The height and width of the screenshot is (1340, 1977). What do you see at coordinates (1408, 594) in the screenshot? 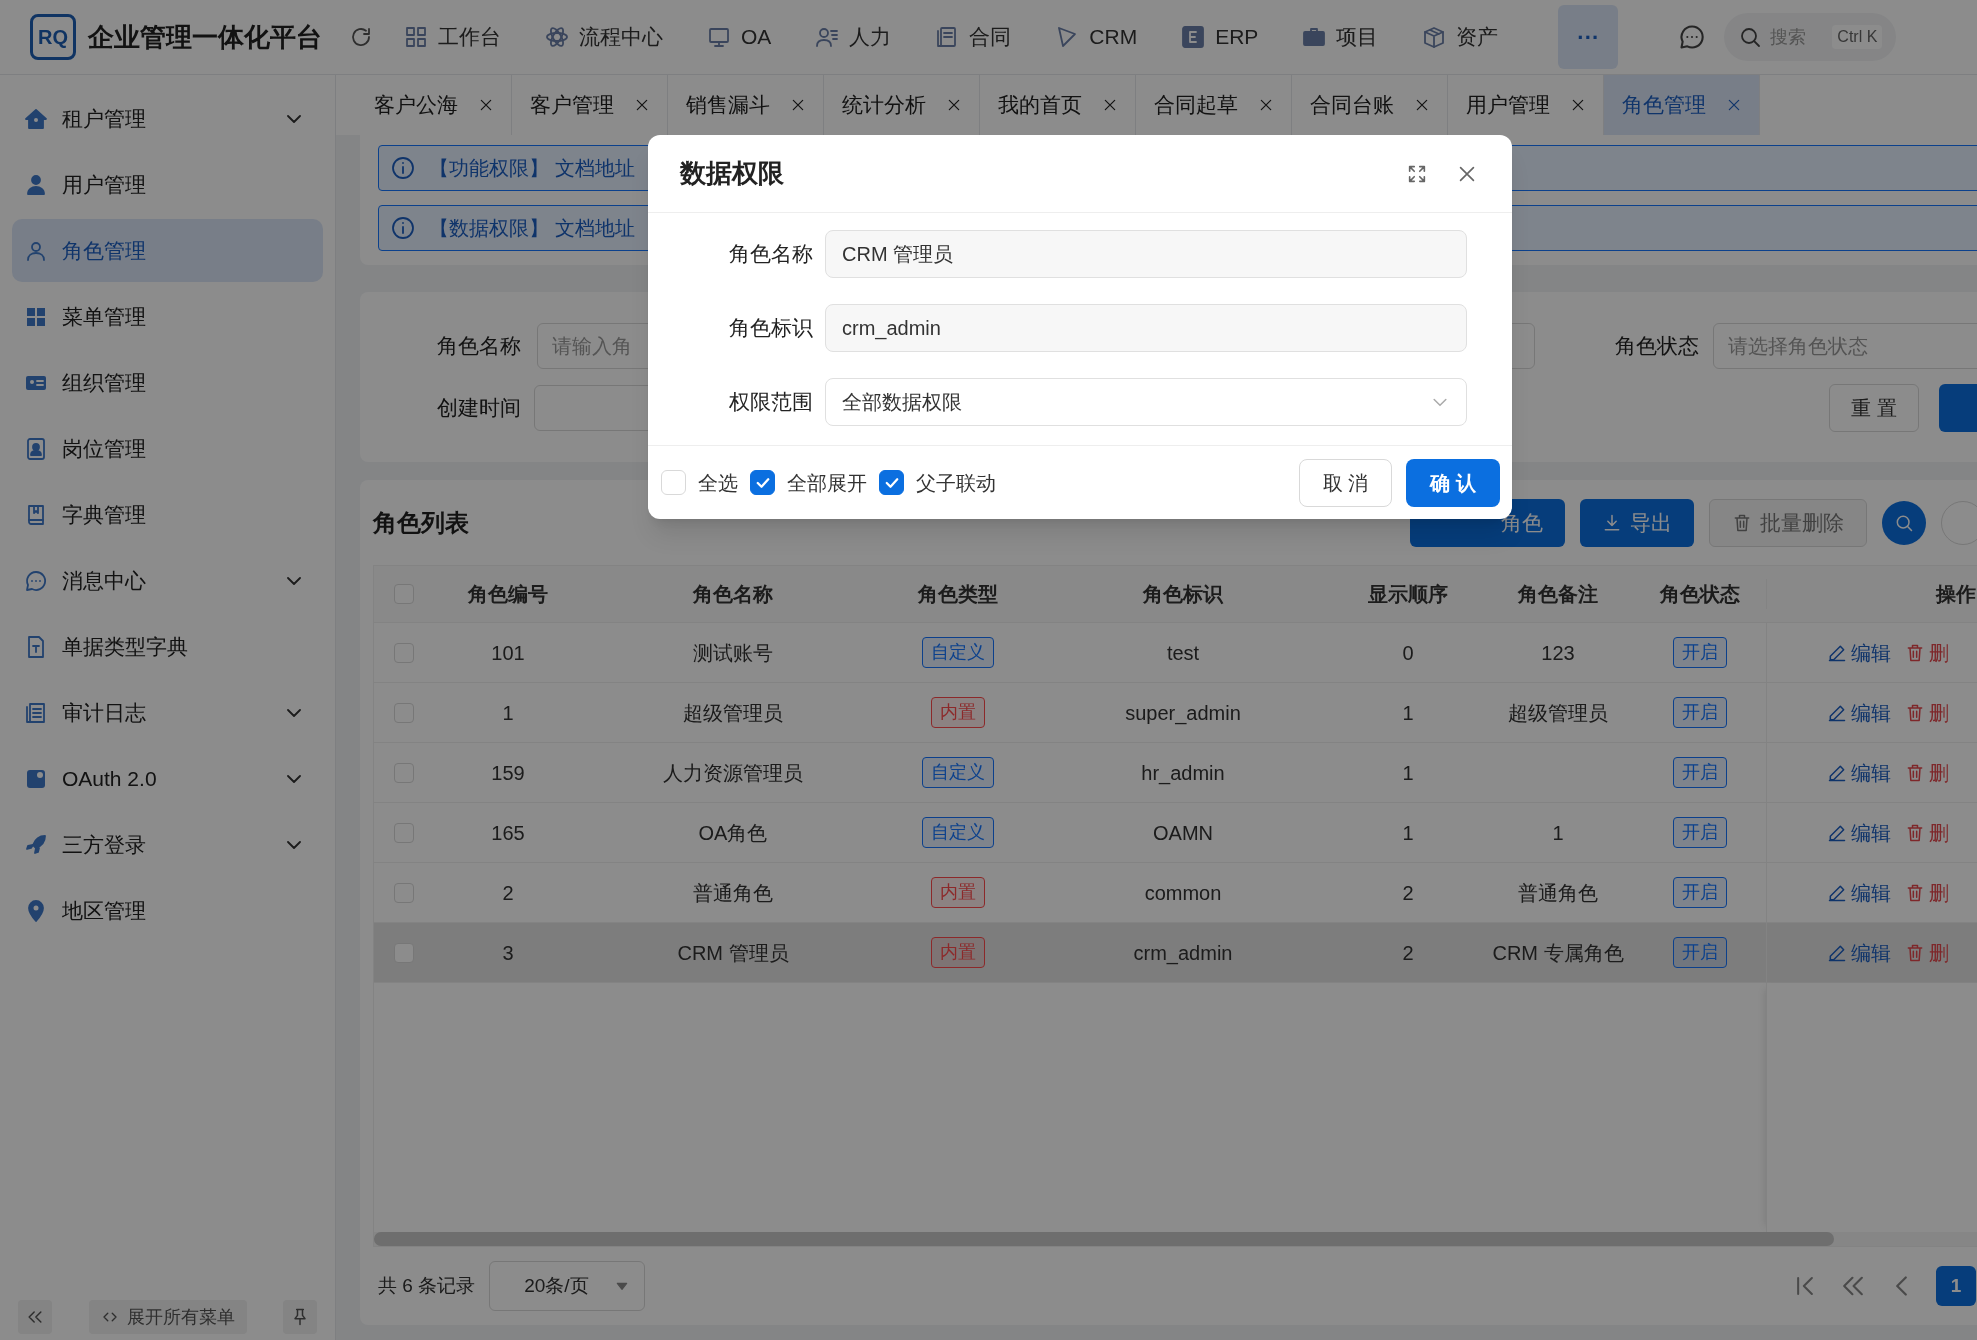
I see `column-header: 显示顺序` at bounding box center [1408, 594].